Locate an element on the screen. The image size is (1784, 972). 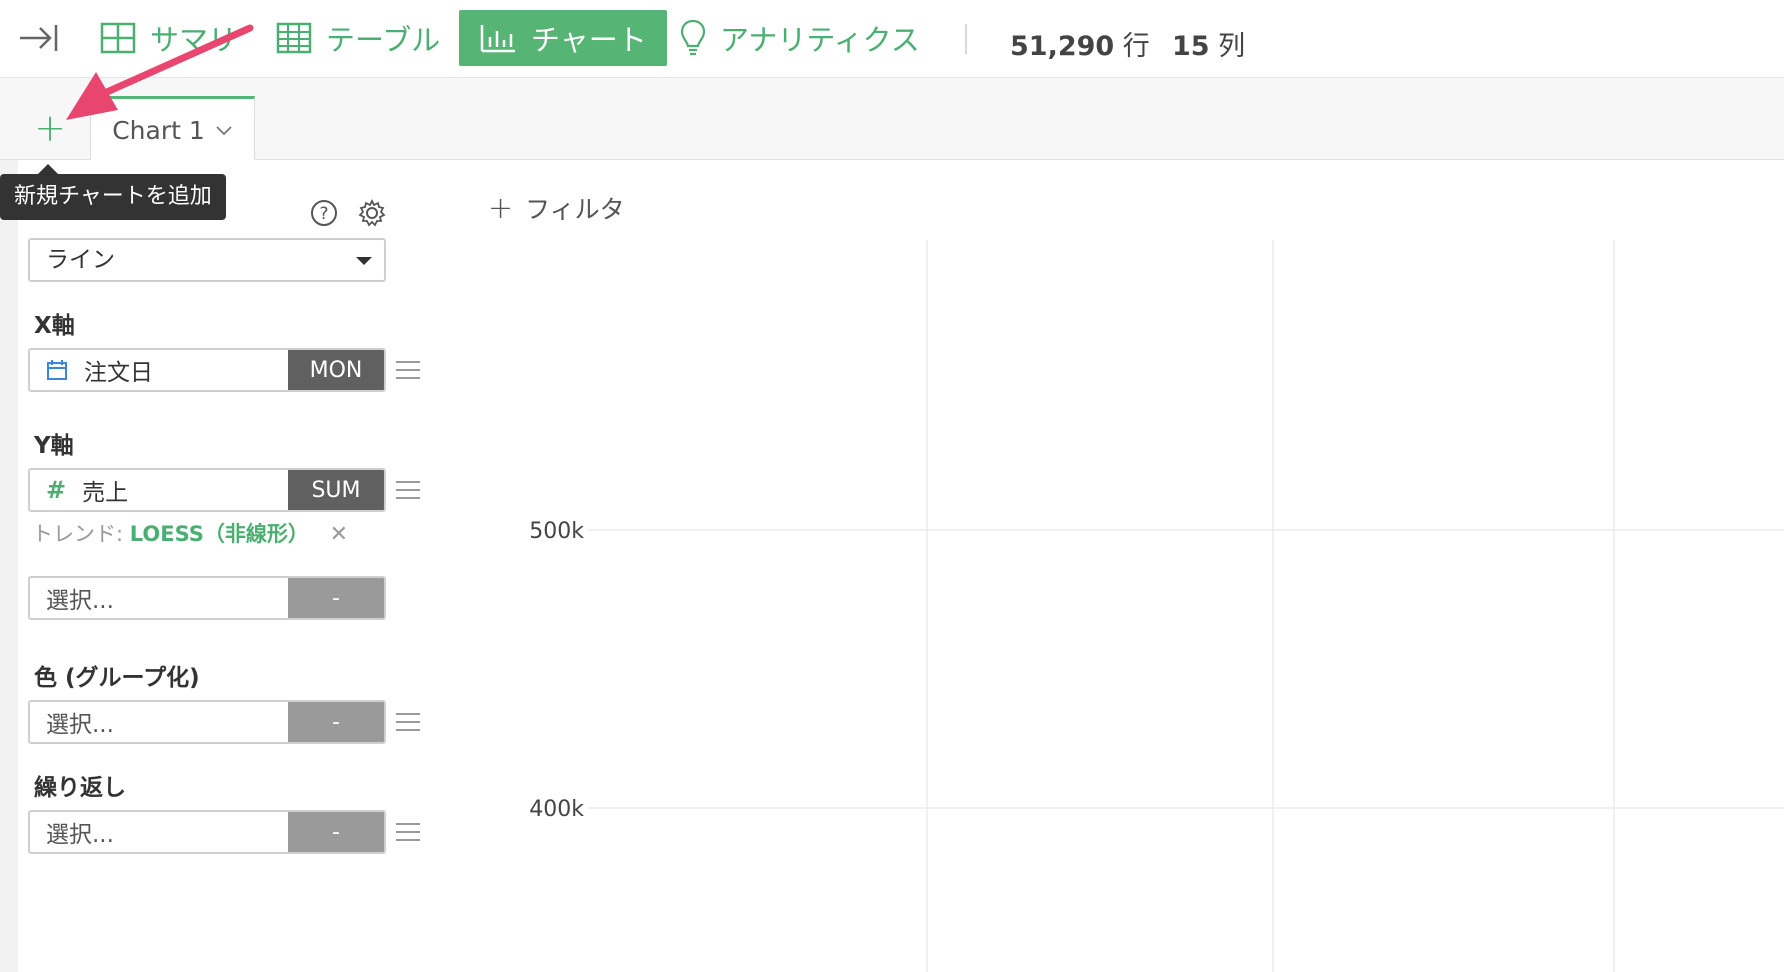
help-icon: ? is located at coordinates (324, 213).